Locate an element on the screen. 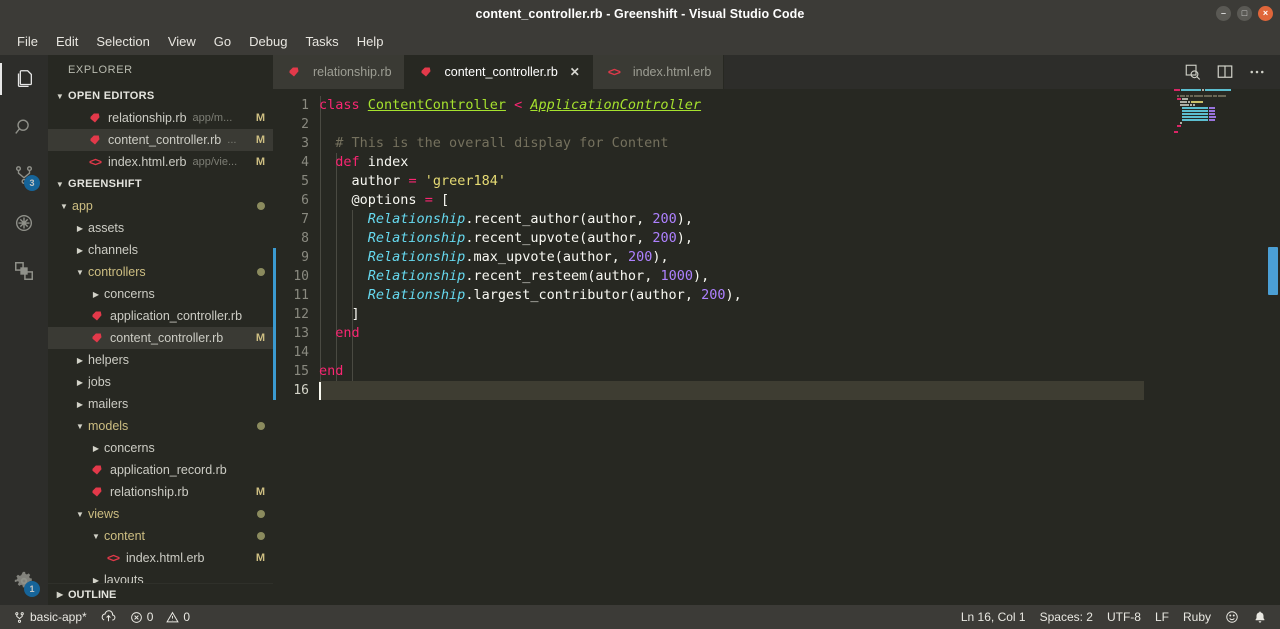 The height and width of the screenshot is (629, 1280). tree-file: application_record.rb is located at coordinates (160, 470).